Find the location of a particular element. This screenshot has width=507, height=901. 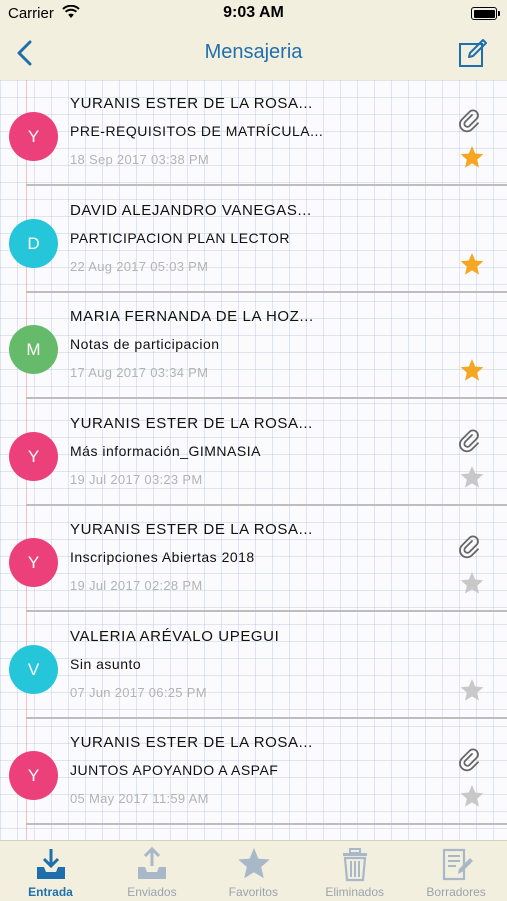

status-time: 9:03 AM is located at coordinates (253, 12).